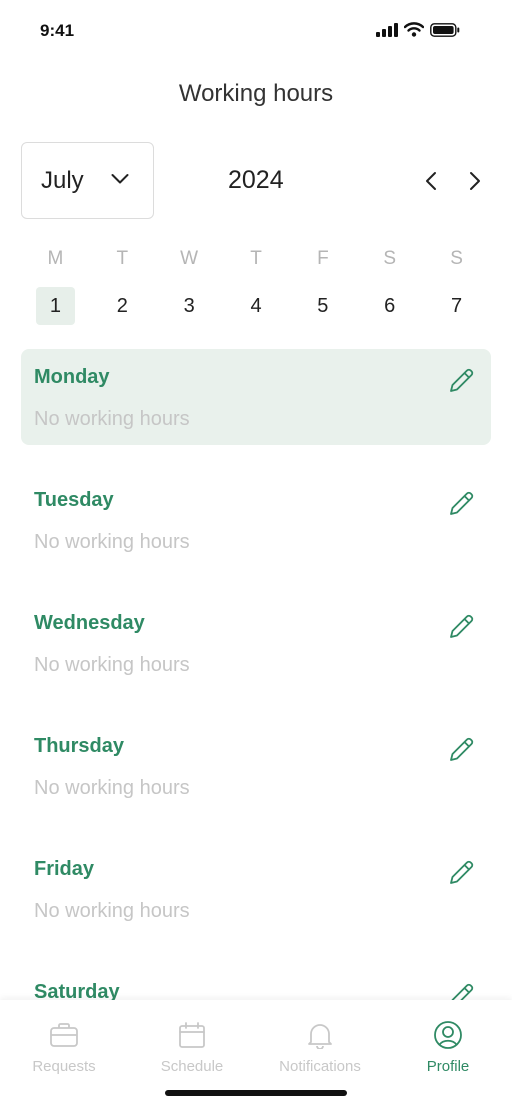 The image size is (512, 1108). I want to click on date-cell: 4, so click(256, 306).